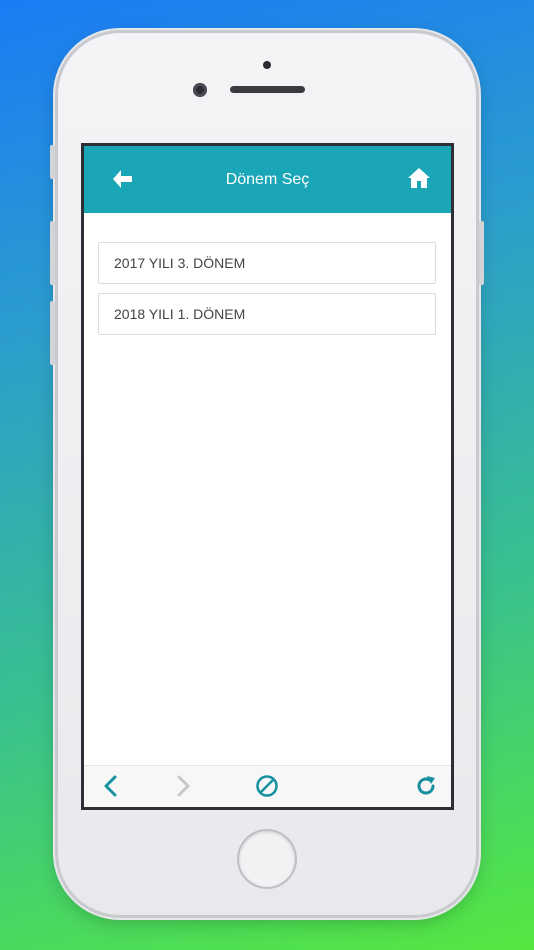 The width and height of the screenshot is (534, 950). What do you see at coordinates (200, 90) in the screenshot?
I see `front-camera` at bounding box center [200, 90].